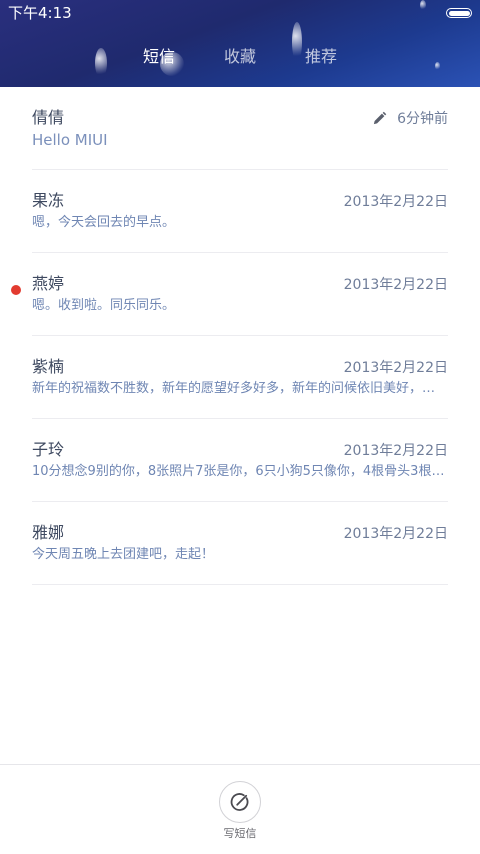  What do you see at coordinates (123, 554) in the screenshot?
I see `message-preview: 今天周五晚上去团建吧，走起！` at bounding box center [123, 554].